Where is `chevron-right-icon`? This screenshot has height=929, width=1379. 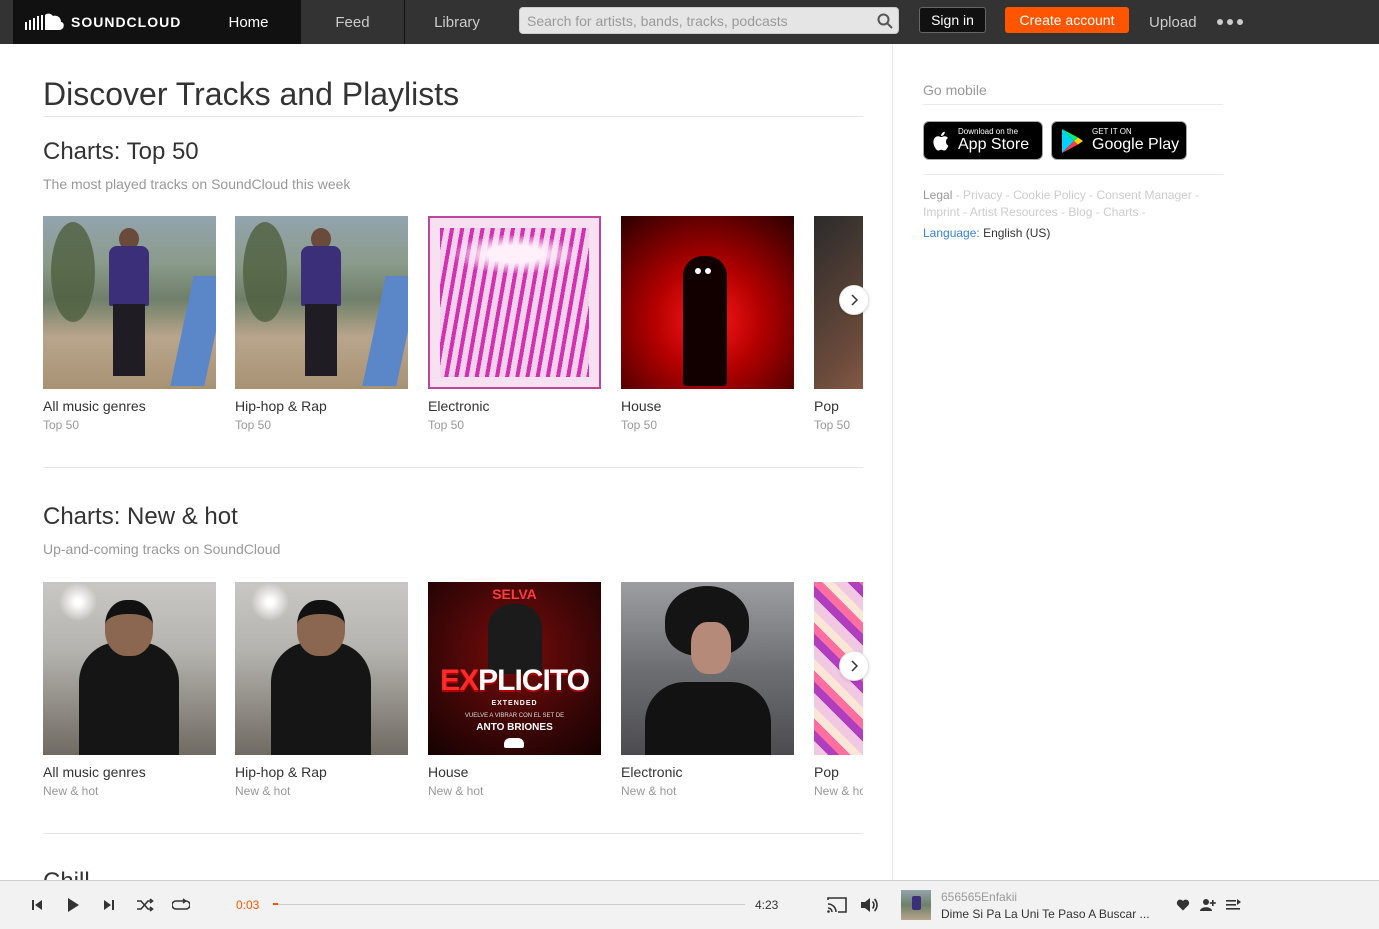 chevron-right-icon is located at coordinates (854, 300).